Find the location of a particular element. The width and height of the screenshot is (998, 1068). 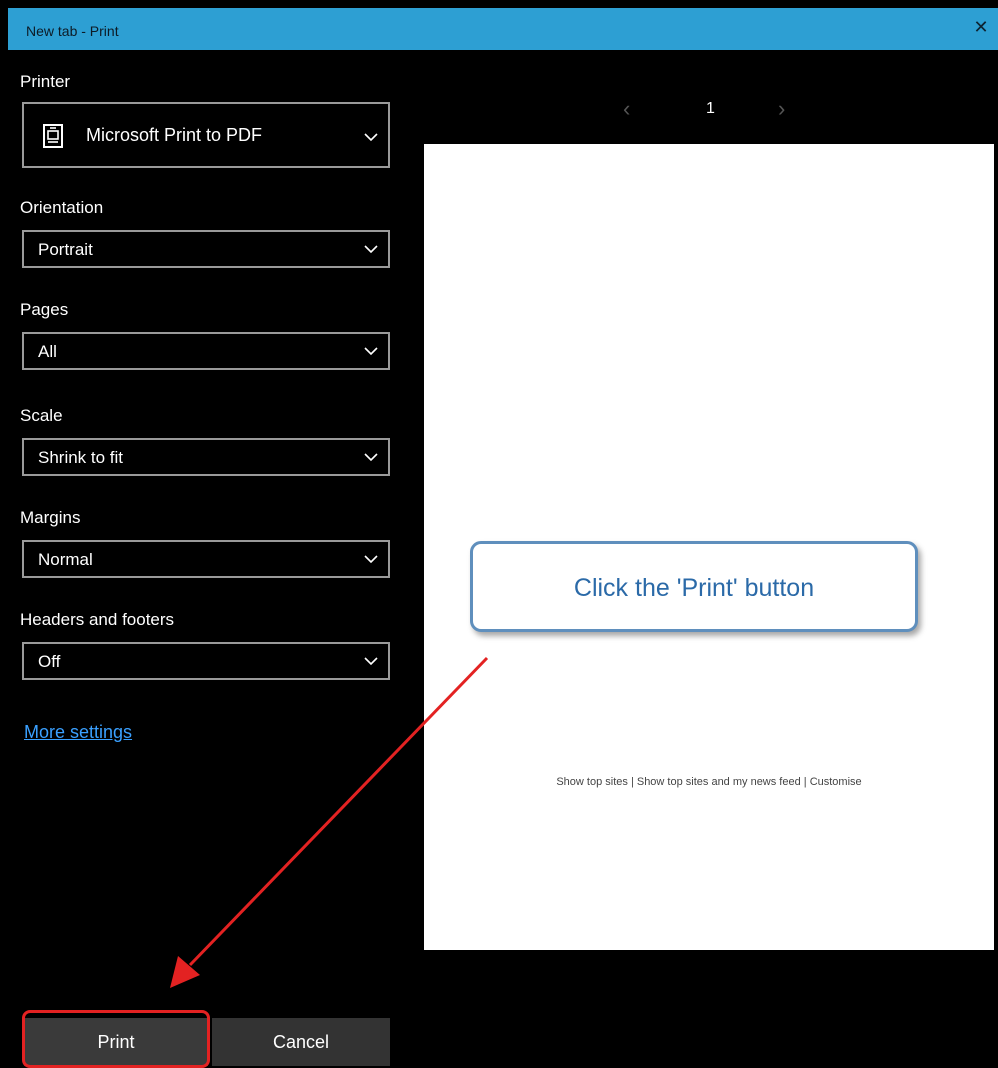

orientation-label: Orientation is located at coordinates (62, 207).